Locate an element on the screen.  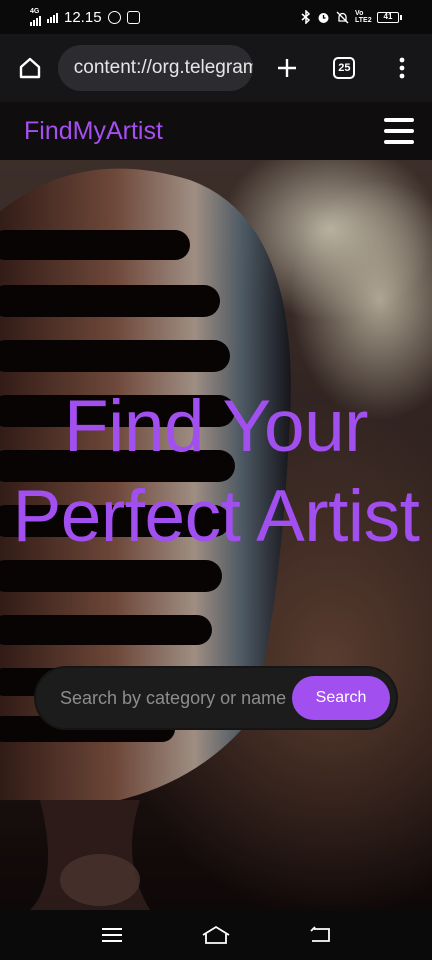
recent-apps-button is located at coordinates (112, 935).